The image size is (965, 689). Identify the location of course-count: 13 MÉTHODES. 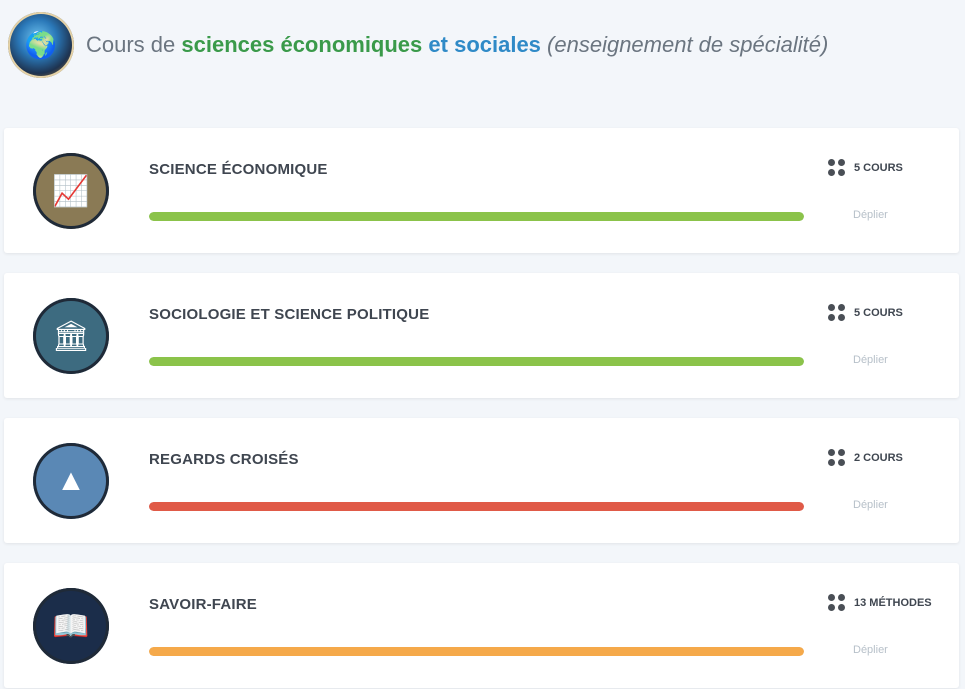
(880, 603).